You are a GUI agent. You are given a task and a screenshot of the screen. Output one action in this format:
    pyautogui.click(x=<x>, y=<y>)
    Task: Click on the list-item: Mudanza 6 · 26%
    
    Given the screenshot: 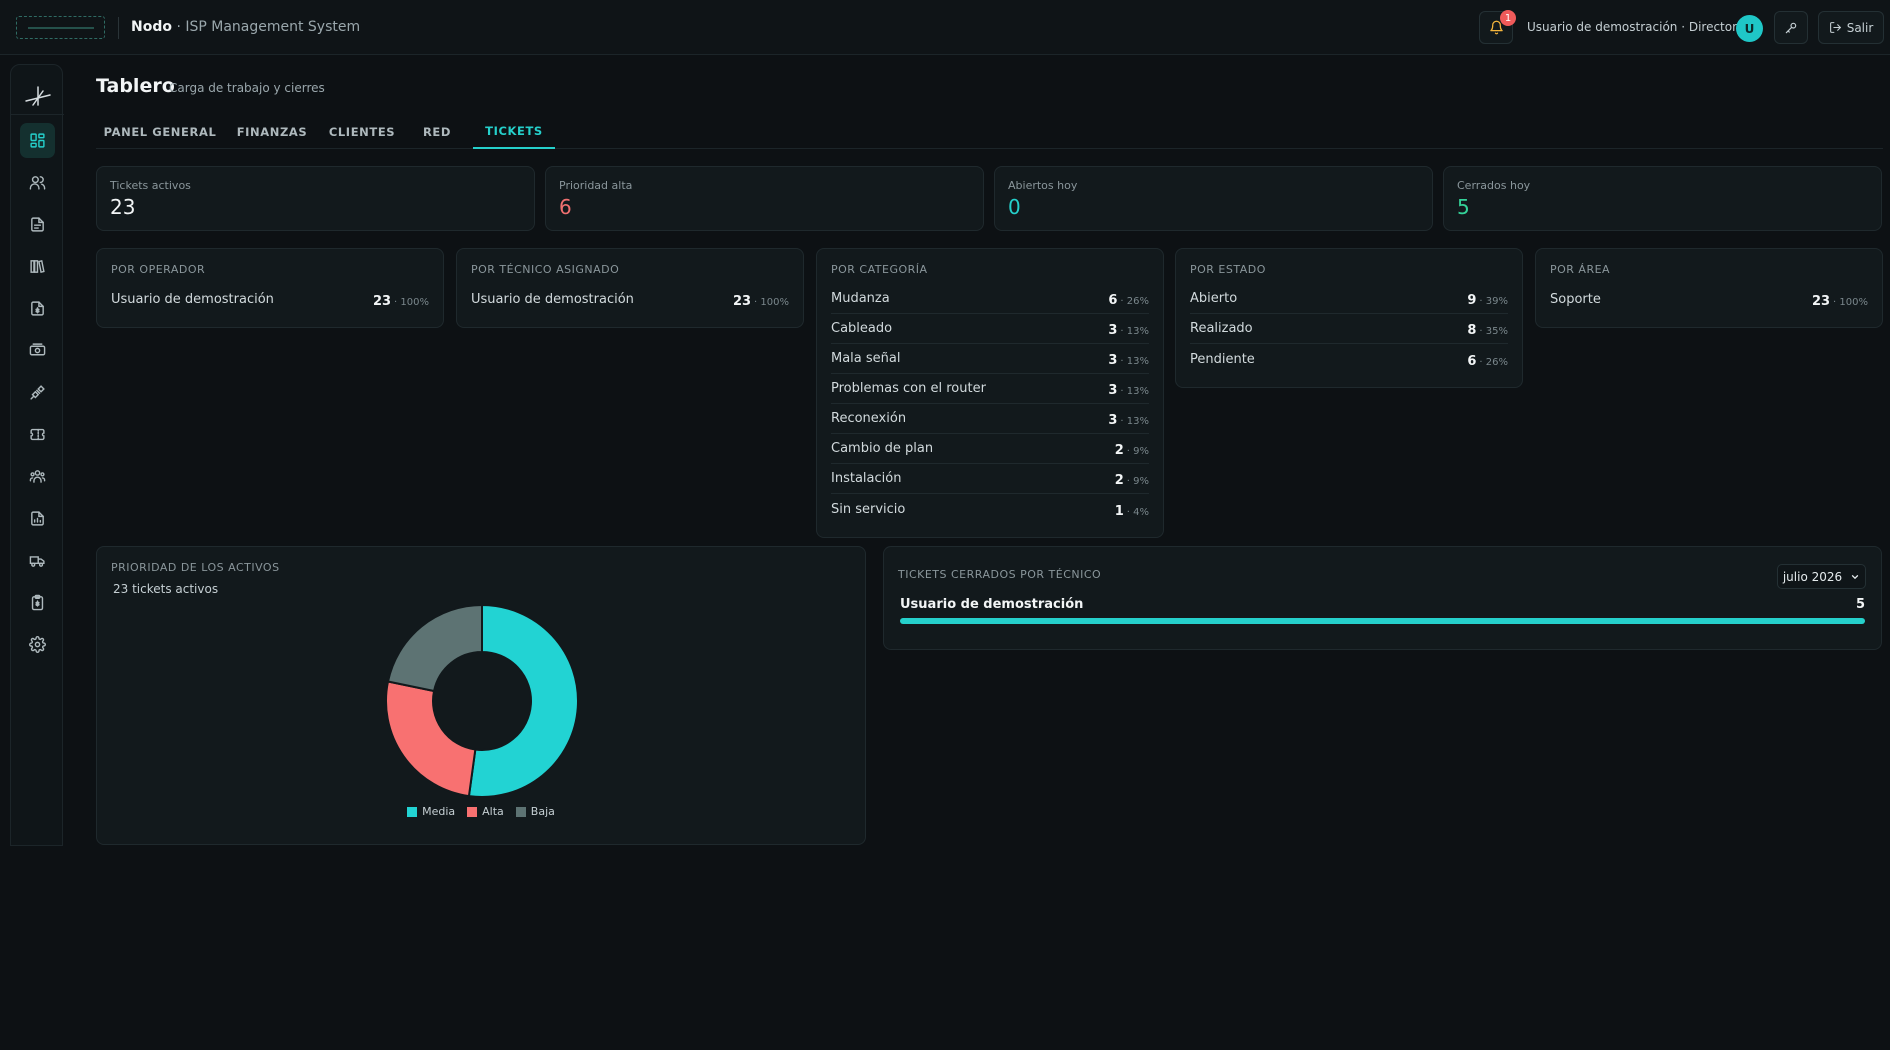 What is the action you would take?
    pyautogui.click(x=990, y=299)
    